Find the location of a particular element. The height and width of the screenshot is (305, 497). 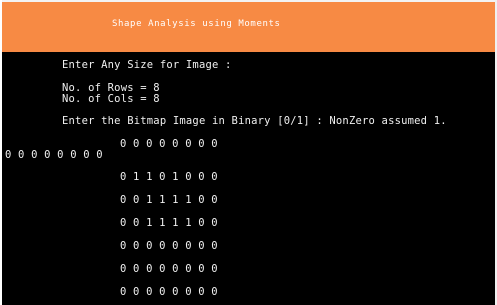

cols-line: No. of Cols = 8 is located at coordinates (111, 99).